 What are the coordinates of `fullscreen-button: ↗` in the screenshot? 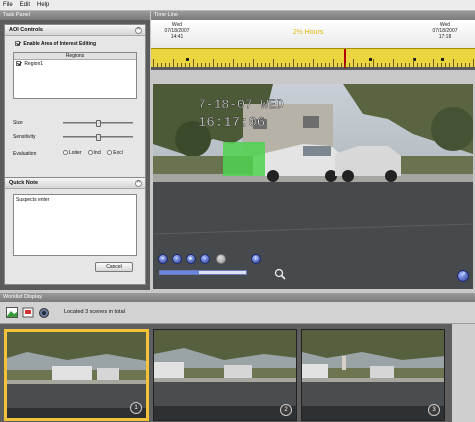 It's located at (463, 276).